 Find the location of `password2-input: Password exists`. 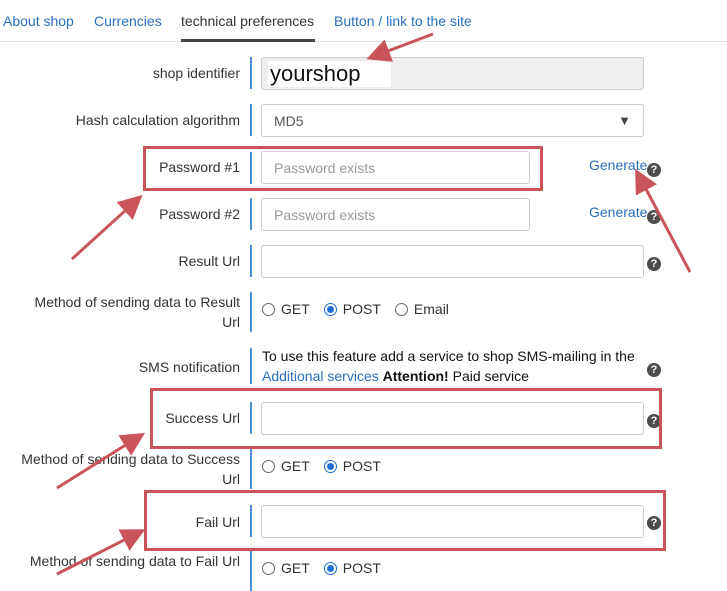

password2-input: Password exists is located at coordinates (395, 214).